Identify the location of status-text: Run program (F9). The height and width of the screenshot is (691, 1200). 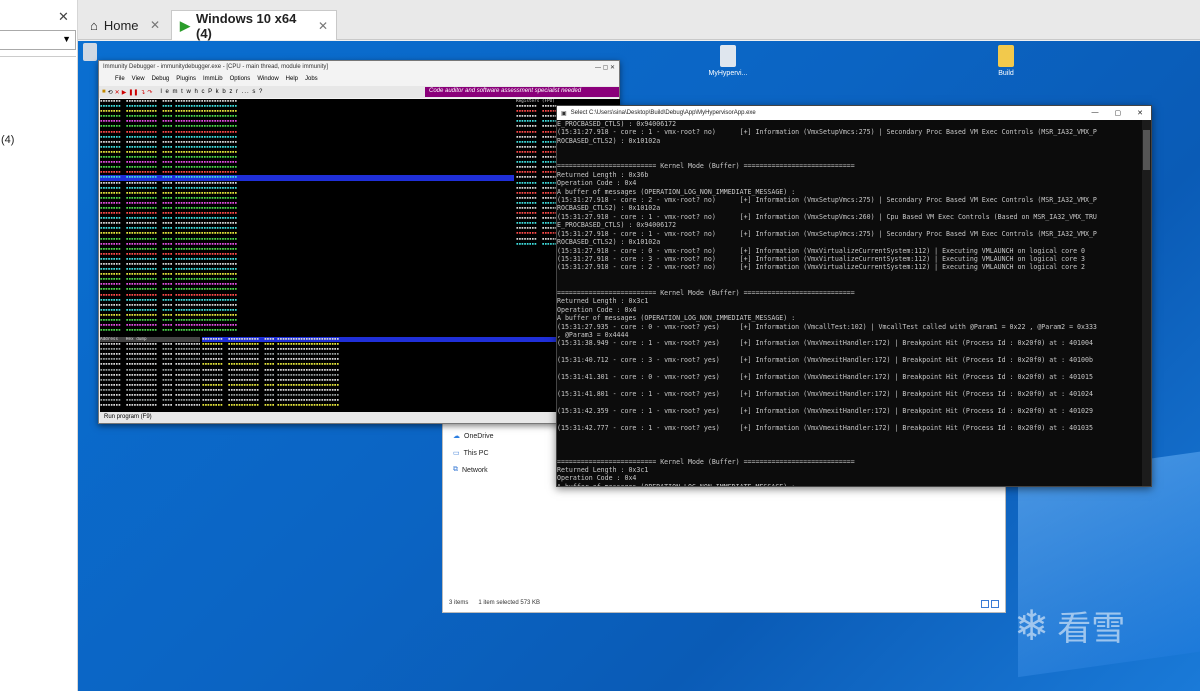
(128, 417).